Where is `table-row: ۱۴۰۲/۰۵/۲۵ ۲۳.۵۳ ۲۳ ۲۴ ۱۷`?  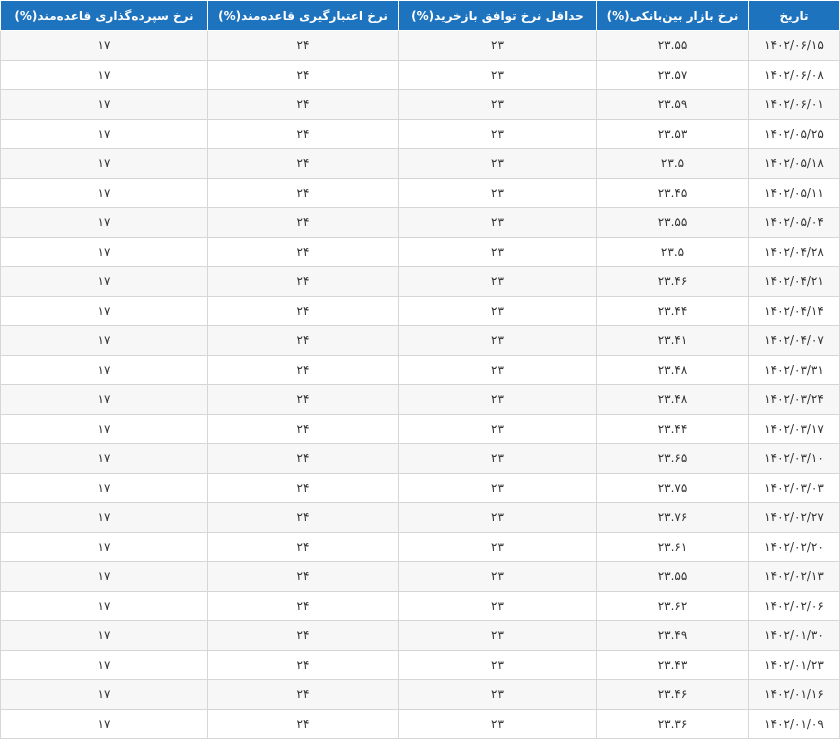
table-row: ۱۴۰۲/۰۵/۲۵ ۲۳.۵۳ ۲۳ ۲۴ ۱۷ is located at coordinates (420, 133).